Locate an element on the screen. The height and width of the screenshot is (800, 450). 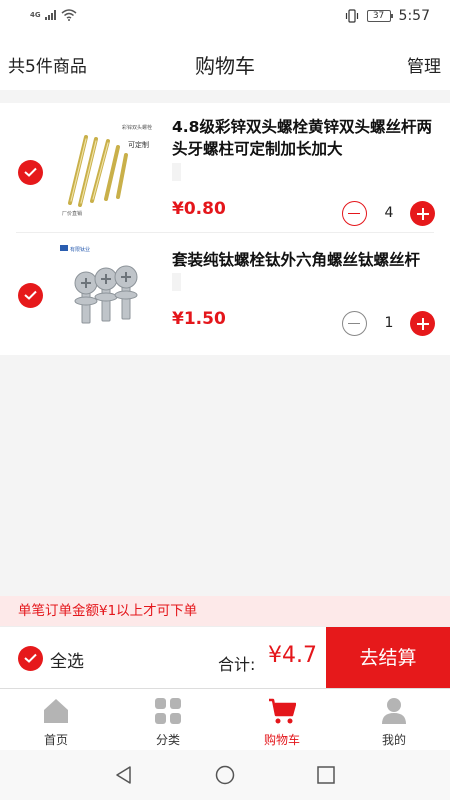
bolt-rods-image: 彩锌双头螺栓 可定制 厂价直销 is located at coordinates (107, 166).